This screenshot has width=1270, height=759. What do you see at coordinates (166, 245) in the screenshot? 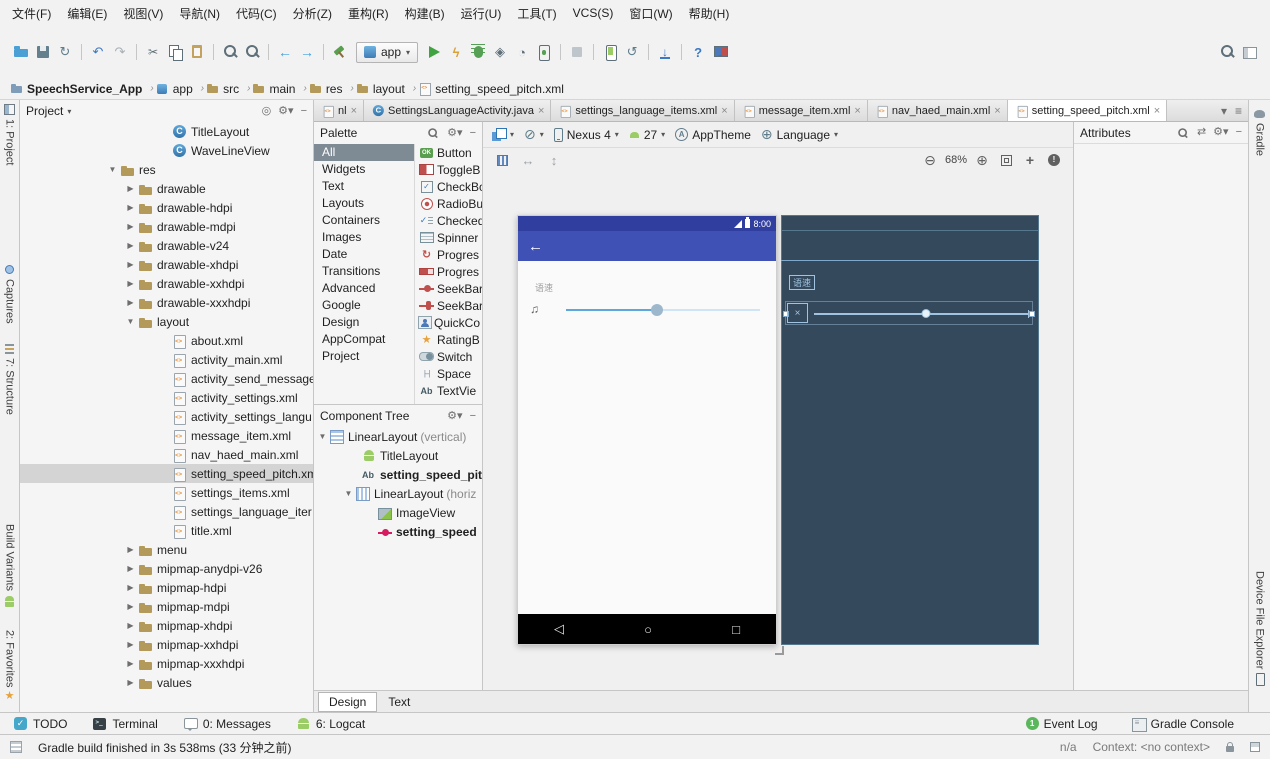
I see `project-tree-item: drawable-v24` at bounding box center [166, 245].